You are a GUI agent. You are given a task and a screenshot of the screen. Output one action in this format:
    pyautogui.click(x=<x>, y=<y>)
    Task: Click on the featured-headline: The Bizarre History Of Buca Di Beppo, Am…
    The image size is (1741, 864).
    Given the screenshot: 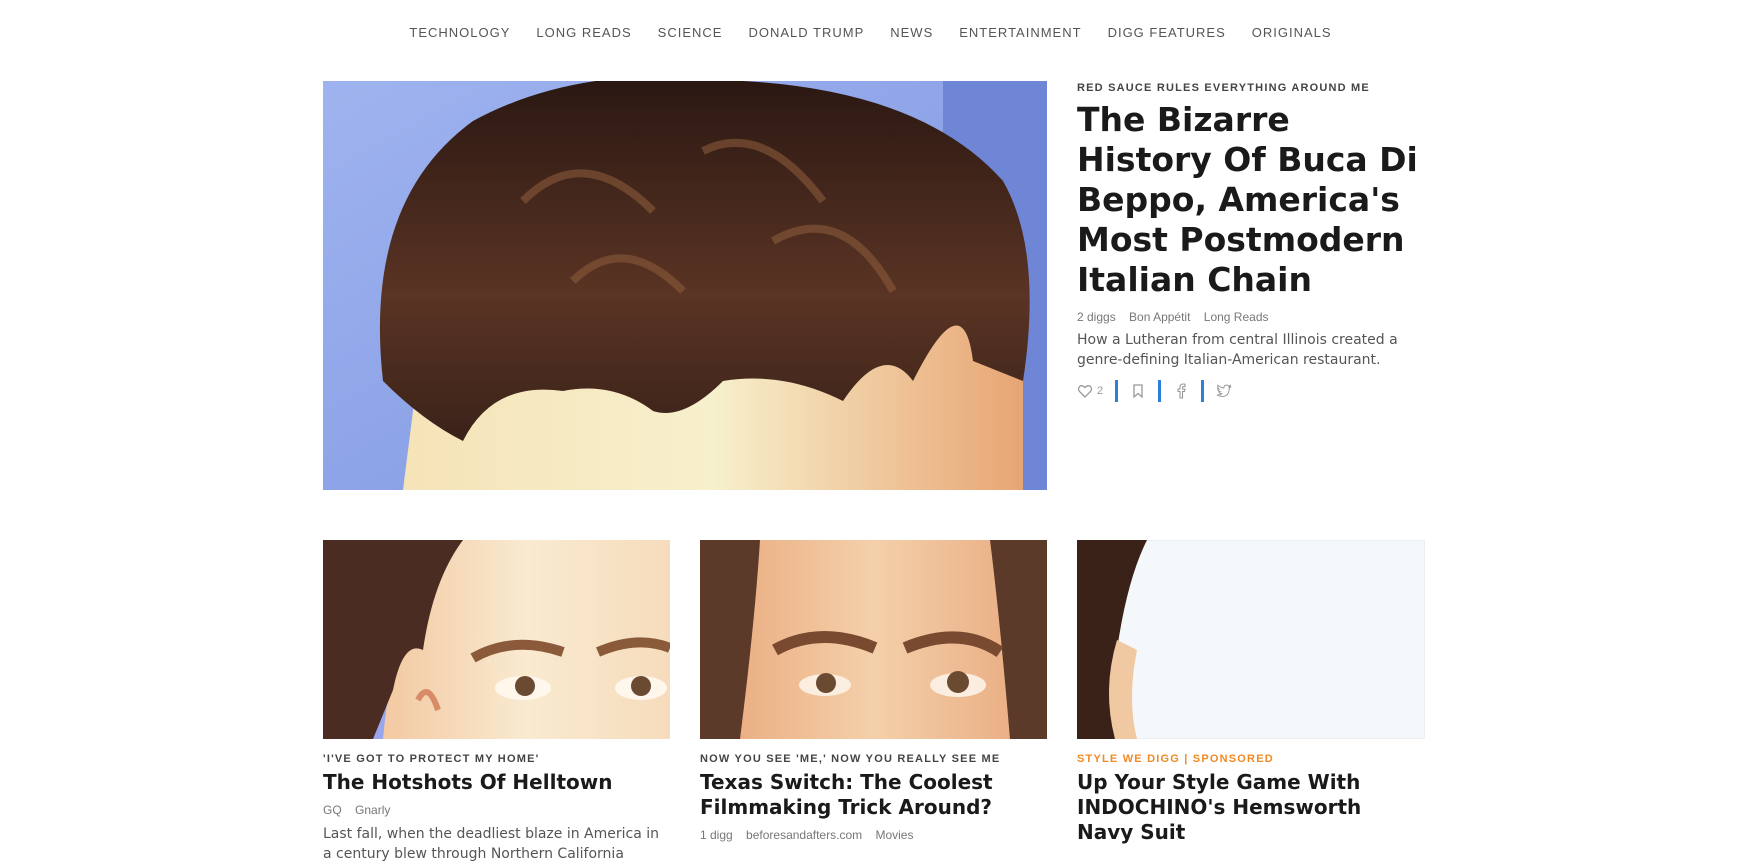 What is the action you would take?
    pyautogui.click(x=1252, y=200)
    